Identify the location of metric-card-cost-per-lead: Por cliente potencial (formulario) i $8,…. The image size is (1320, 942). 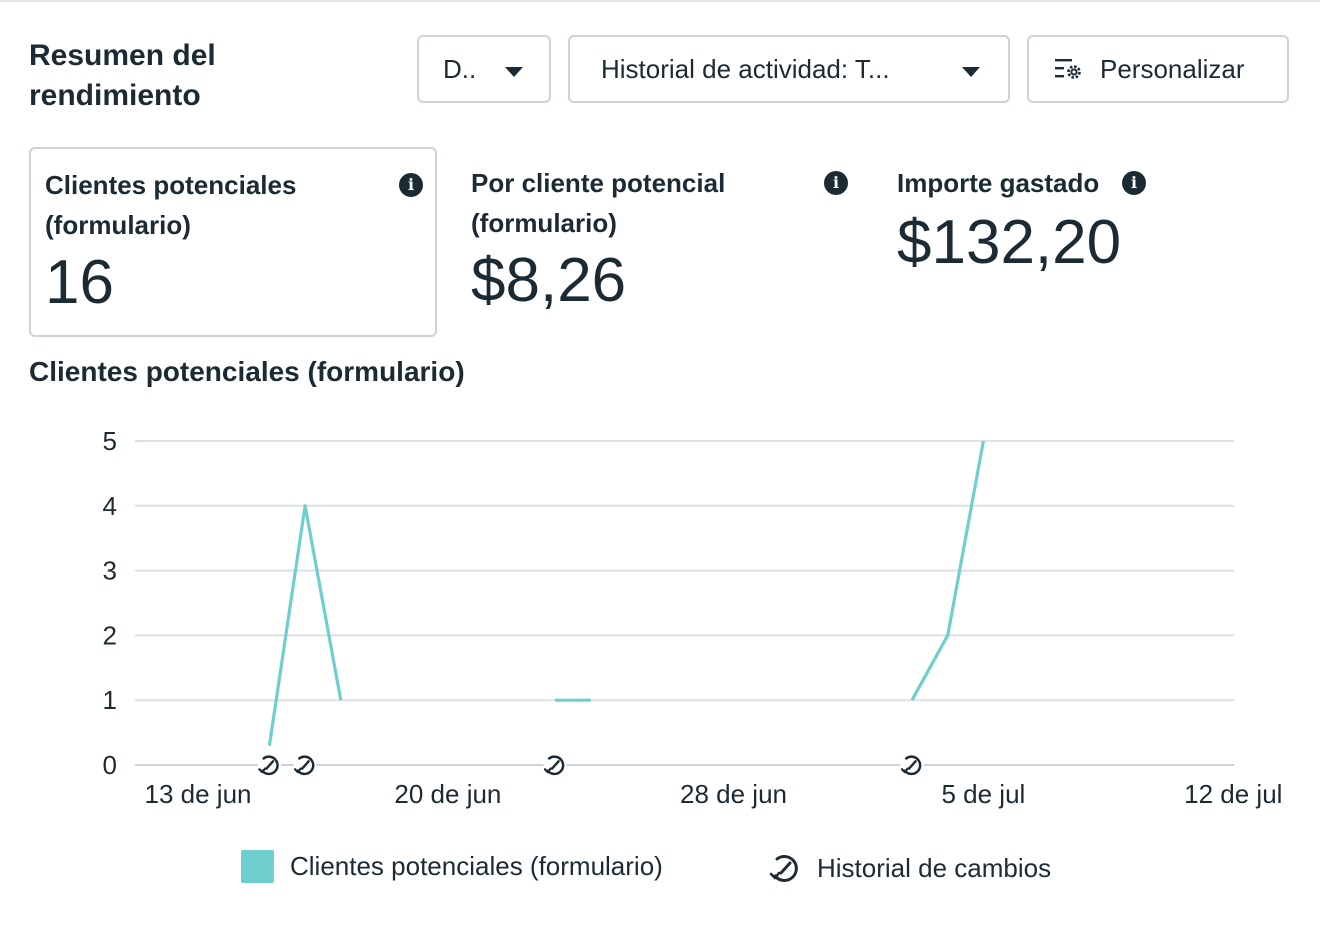
(656, 242).